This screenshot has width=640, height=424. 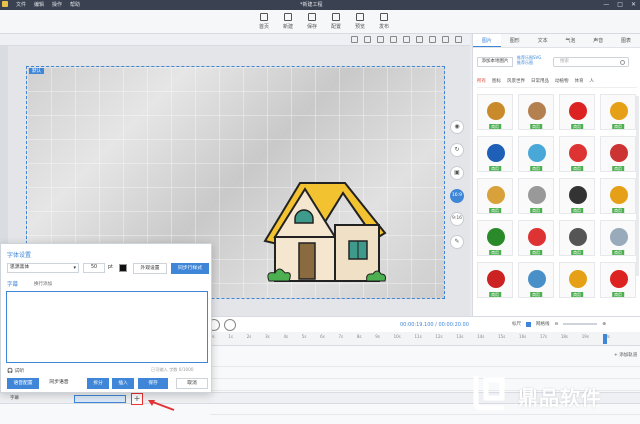 I want to click on add-subtitle-button: +, so click(x=137, y=399).